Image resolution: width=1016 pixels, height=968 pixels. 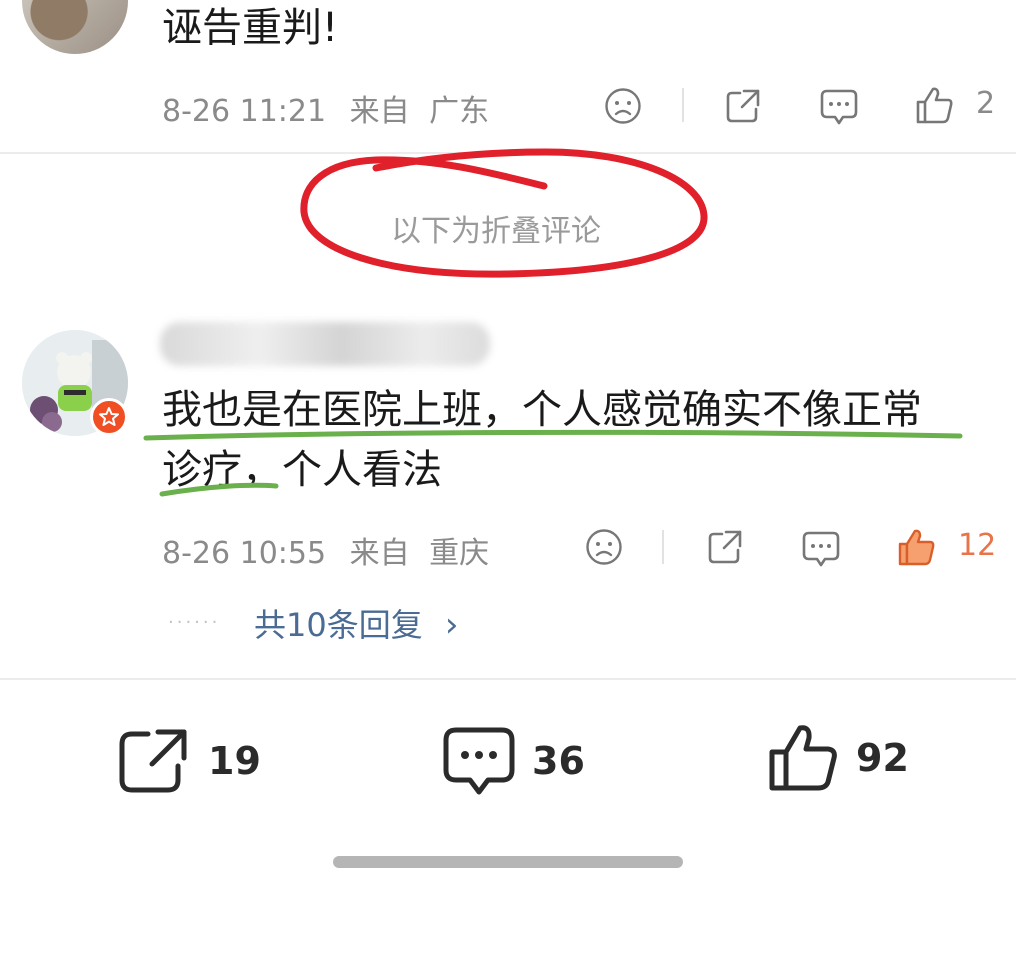 What do you see at coordinates (244, 111) in the screenshot?
I see `comment-time: 8-26 11:21` at bounding box center [244, 111].